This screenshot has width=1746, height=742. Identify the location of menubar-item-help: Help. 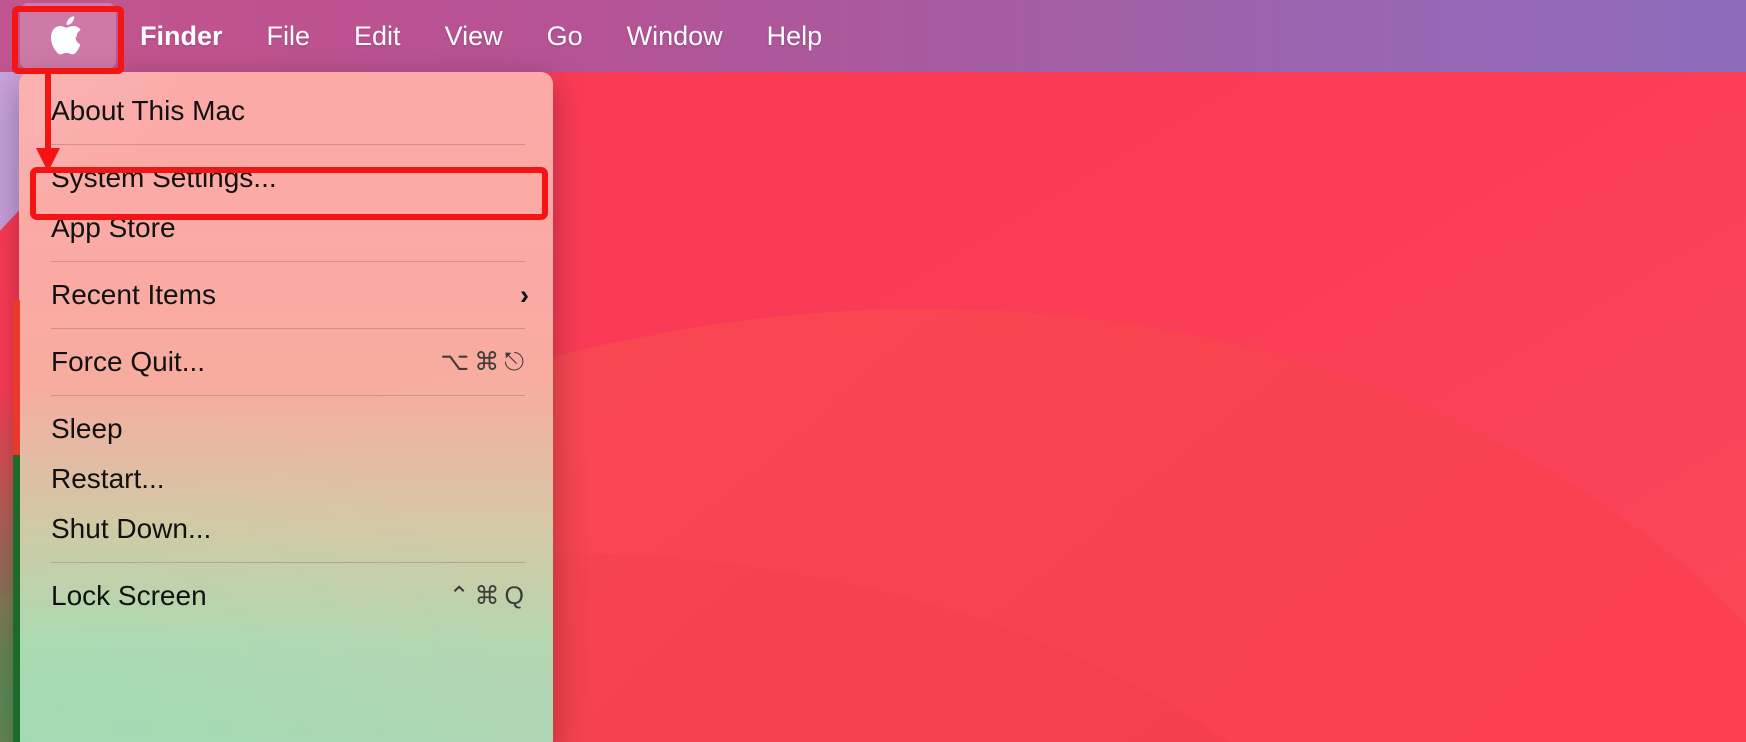
(795, 36).